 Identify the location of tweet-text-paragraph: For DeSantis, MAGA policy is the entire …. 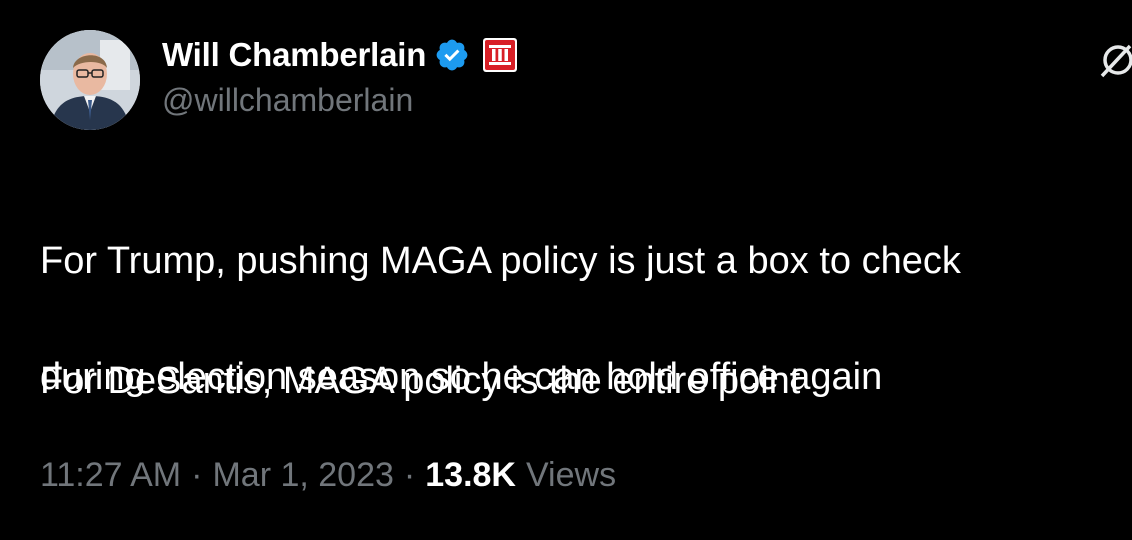
(420, 381).